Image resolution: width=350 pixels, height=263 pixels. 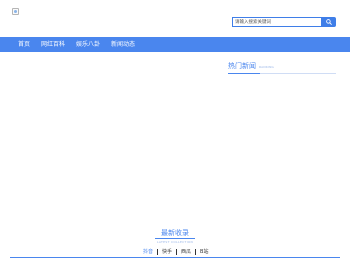 I want to click on hot-news-subtitle: RANKING, so click(x=267, y=67).